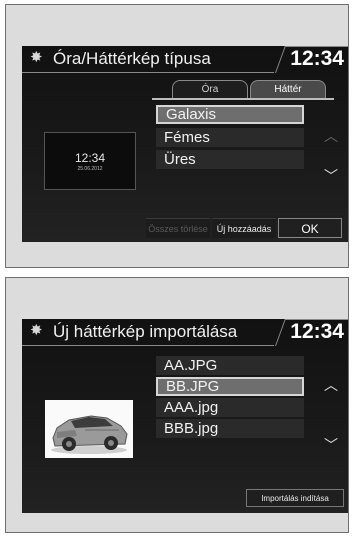 This screenshot has width=356, height=539. Describe the element at coordinates (145, 331) in the screenshot. I see `page-title: Új háttérkép importálása` at that location.